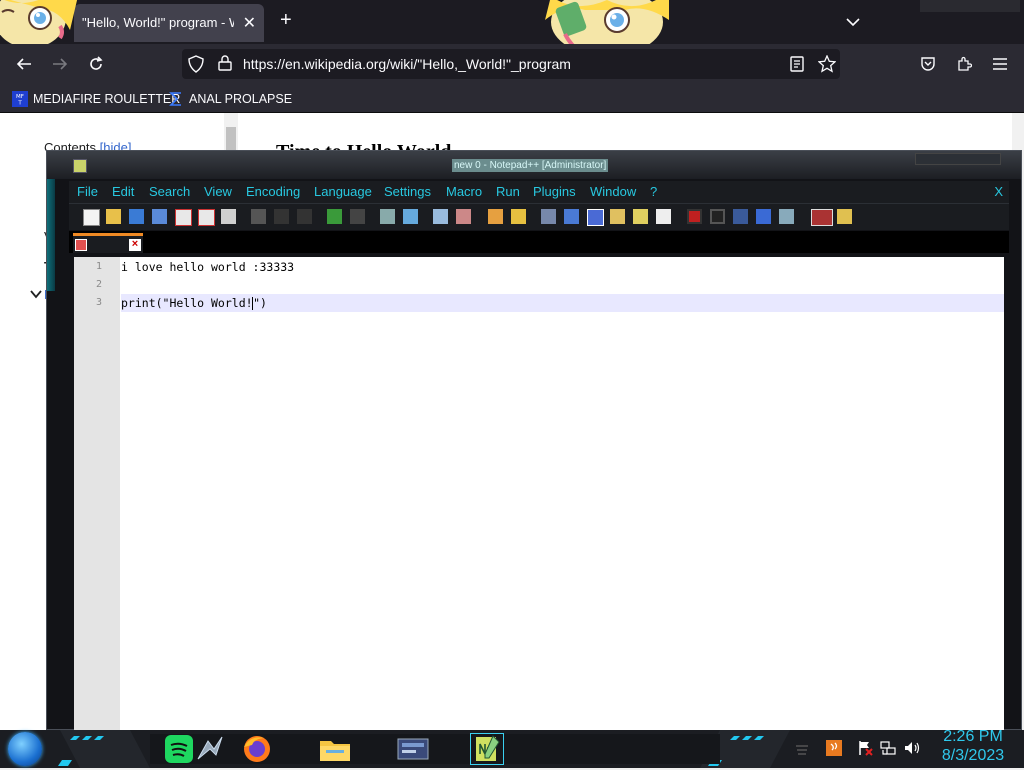 This screenshot has height=770, width=1024. I want to click on toc-expand-chevron-icon, so click(36, 294).